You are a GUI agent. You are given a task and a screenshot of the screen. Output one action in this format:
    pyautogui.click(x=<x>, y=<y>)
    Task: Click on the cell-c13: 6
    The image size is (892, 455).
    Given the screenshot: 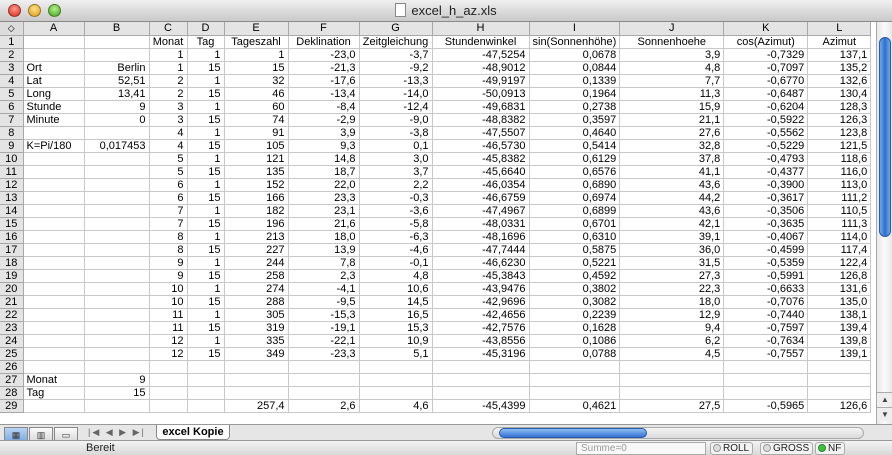 What is the action you would take?
    pyautogui.click(x=168, y=198)
    